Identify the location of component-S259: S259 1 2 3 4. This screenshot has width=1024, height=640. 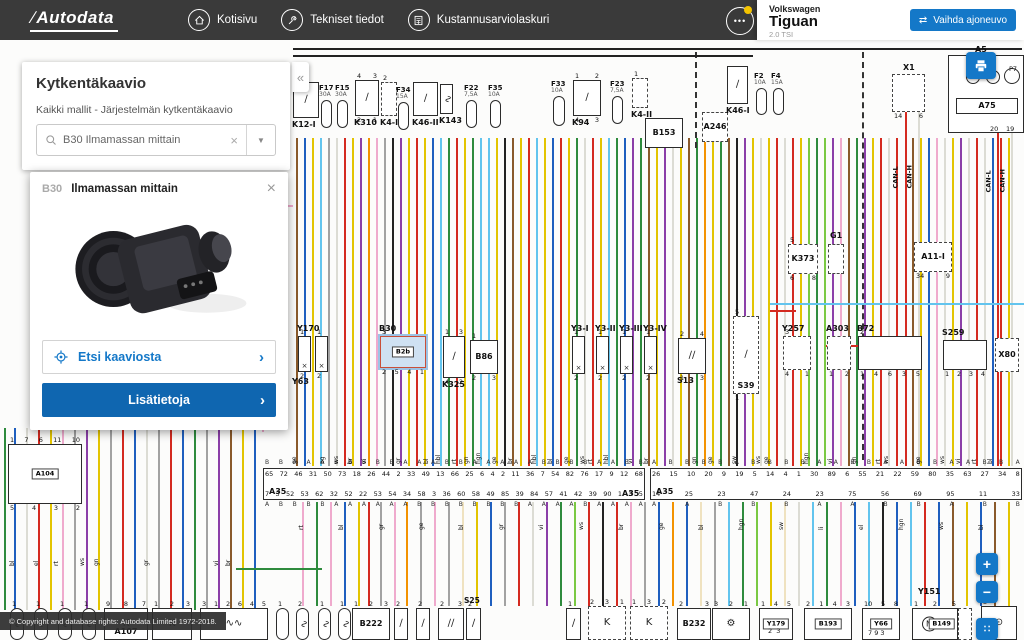
(964, 353).